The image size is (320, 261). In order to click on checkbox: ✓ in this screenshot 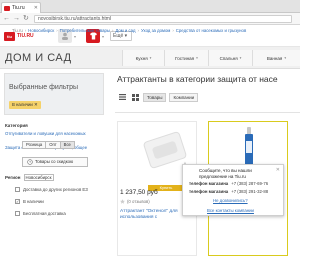, I will do `click(17, 201)`.